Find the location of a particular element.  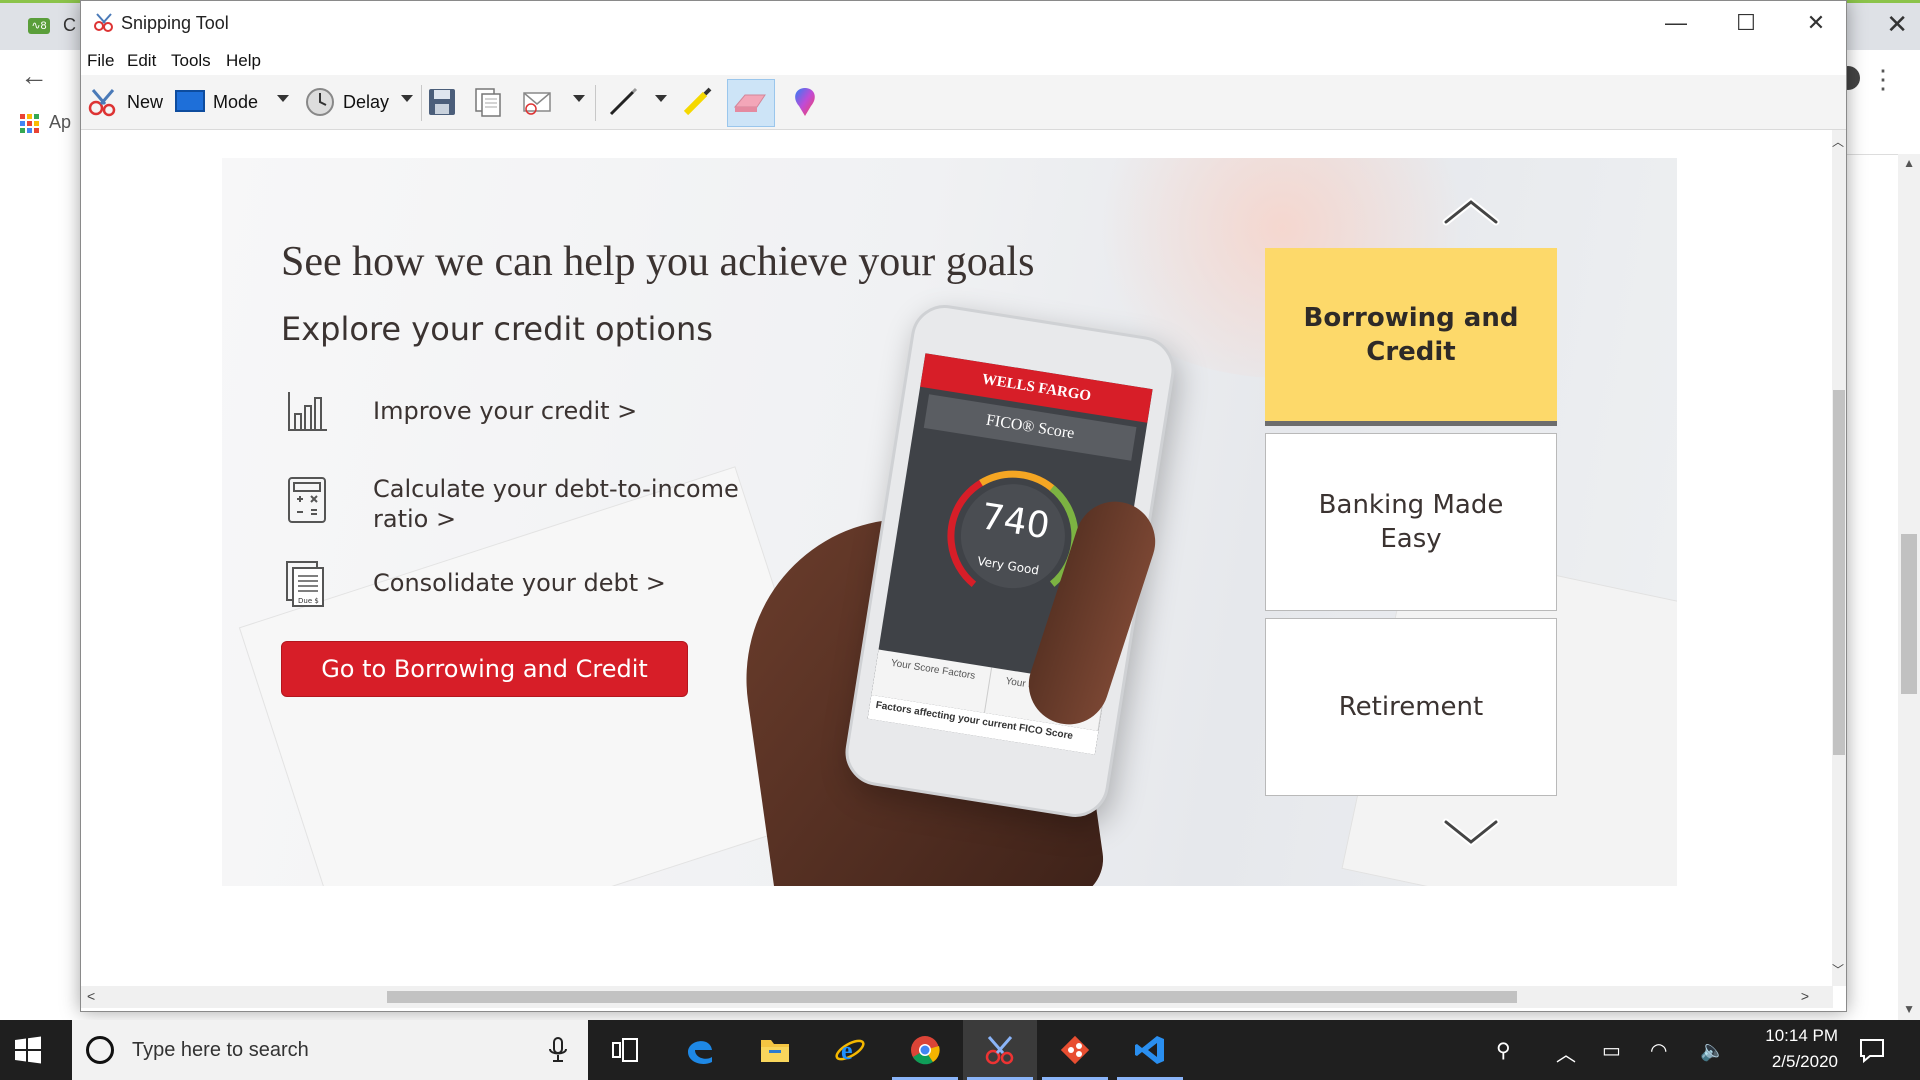

task-view-icon is located at coordinates (625, 1050).